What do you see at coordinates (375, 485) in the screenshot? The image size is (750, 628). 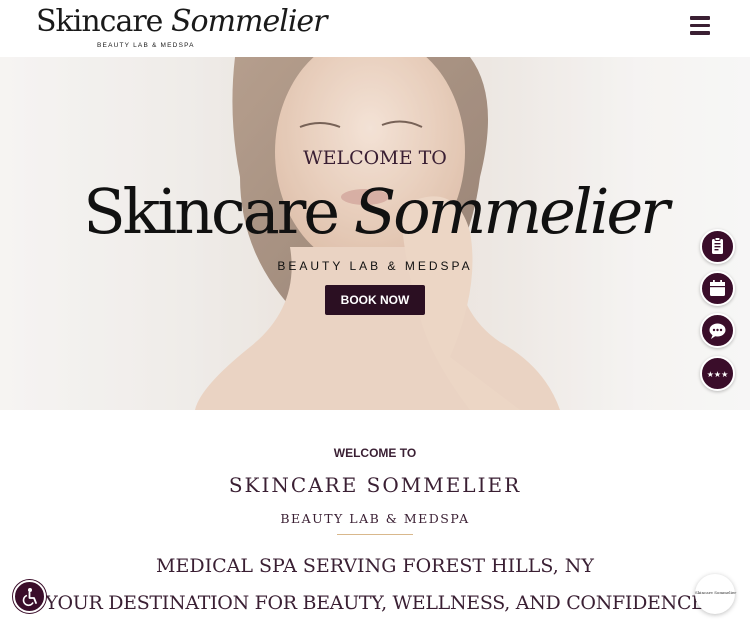 I see `intro-title: SKINCARE SOMMELIER` at bounding box center [375, 485].